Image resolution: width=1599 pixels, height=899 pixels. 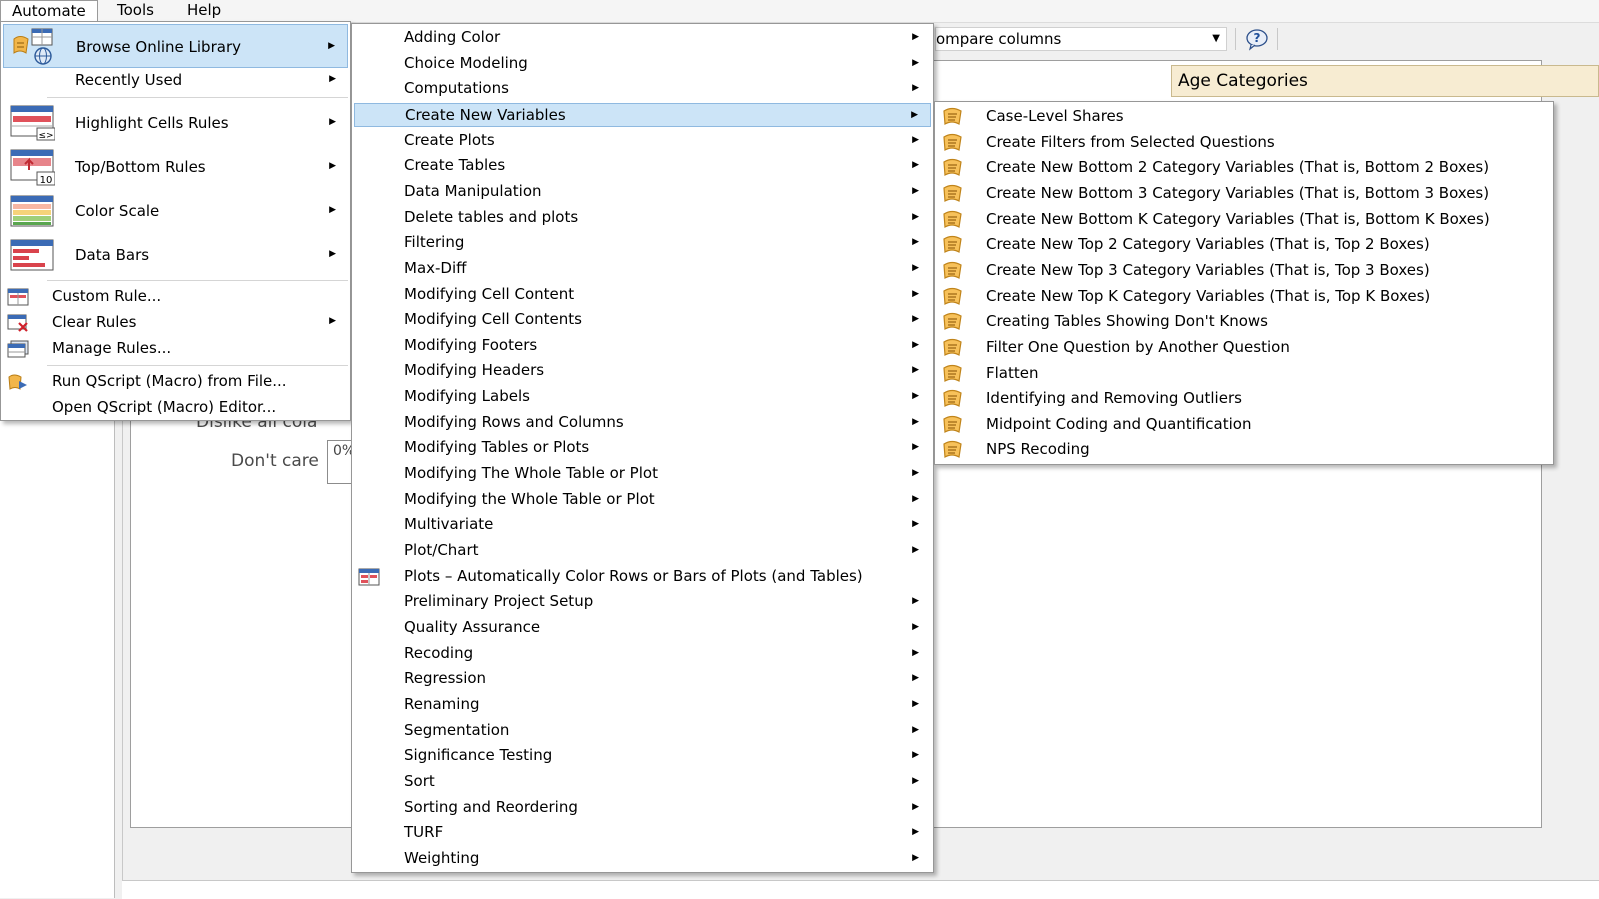 What do you see at coordinates (135, 10) in the screenshot?
I see `menu-tools: Tools` at bounding box center [135, 10].